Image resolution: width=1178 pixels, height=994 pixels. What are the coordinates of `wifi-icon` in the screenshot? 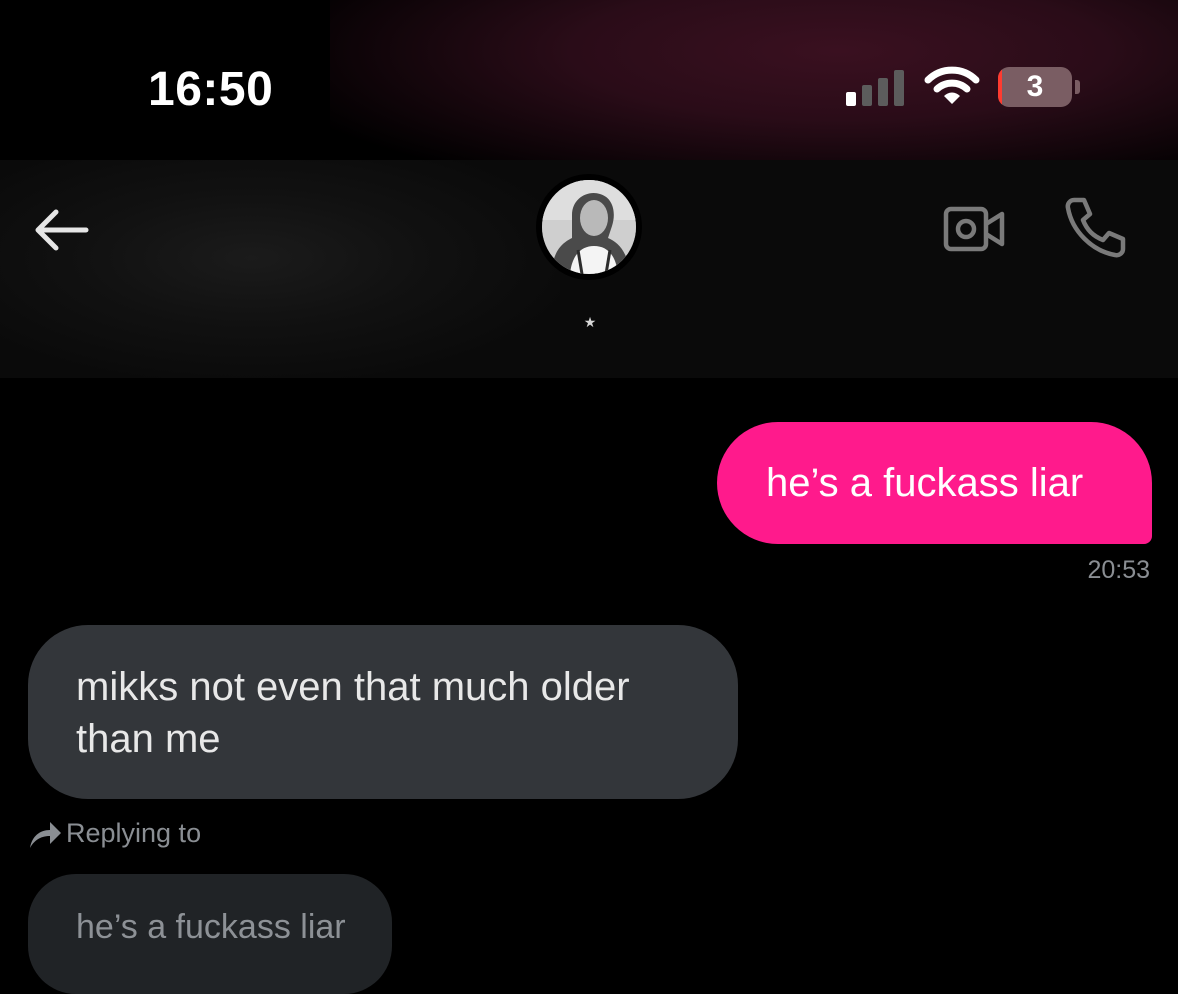 It's located at (952, 85).